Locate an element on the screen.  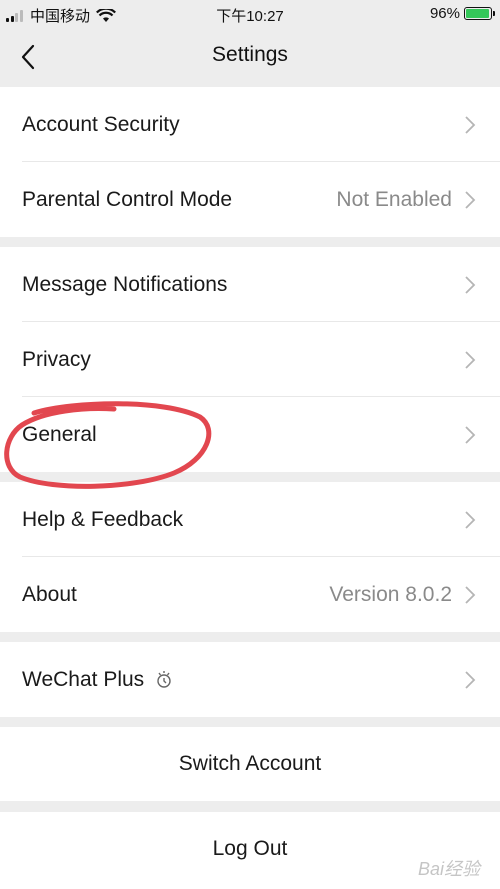
status-right: 96% is located at coordinates (462, 13).